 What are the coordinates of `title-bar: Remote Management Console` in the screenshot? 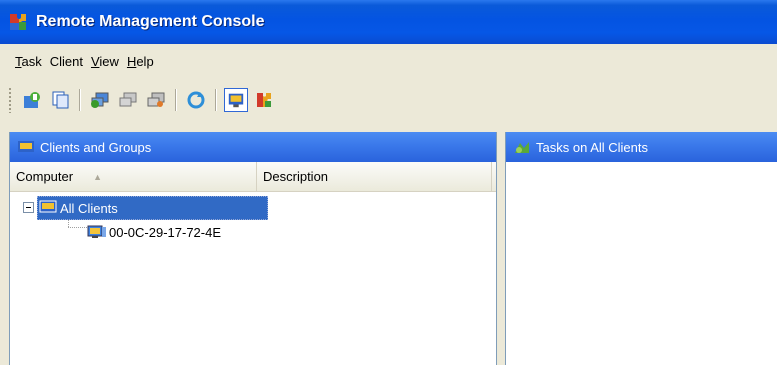 It's located at (388, 22).